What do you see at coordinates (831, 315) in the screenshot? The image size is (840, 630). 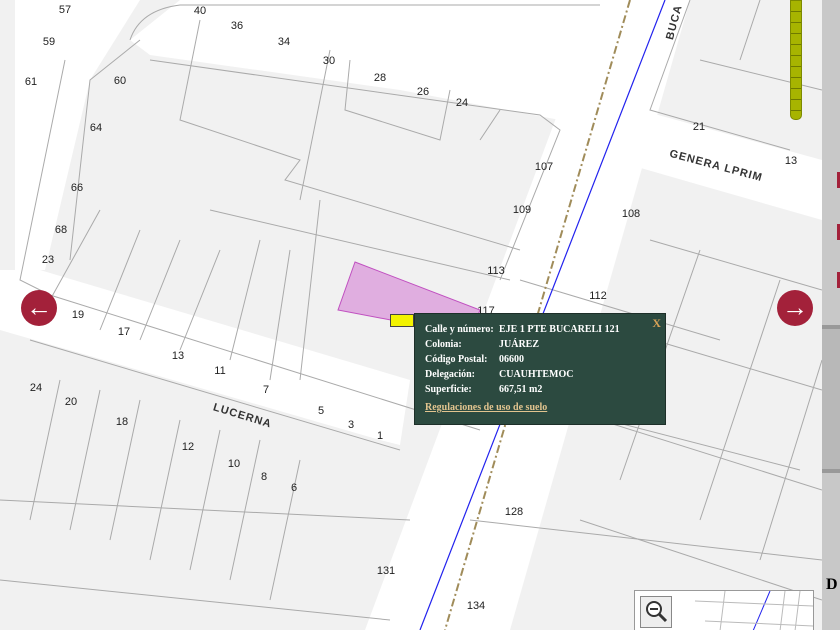 I see `side-panel: D` at bounding box center [831, 315].